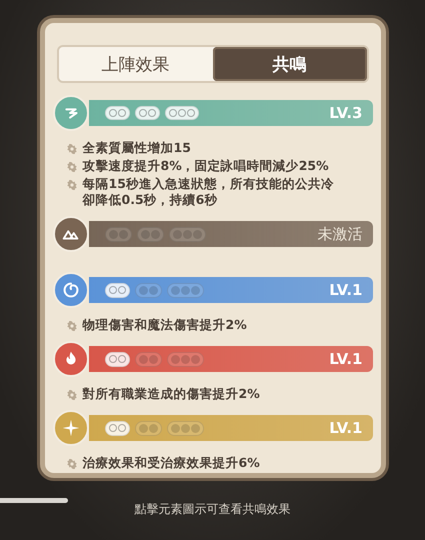  Describe the element at coordinates (289, 64) in the screenshot. I see `tab: 共鳴` at that location.